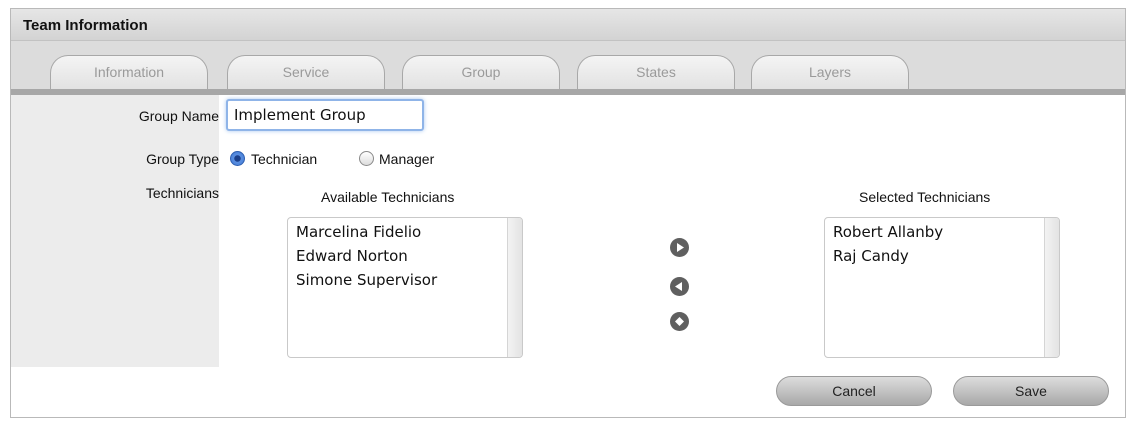 The height and width of the screenshot is (428, 1137). Describe the element at coordinates (481, 72) in the screenshot. I see `tab-group: Group` at that location.